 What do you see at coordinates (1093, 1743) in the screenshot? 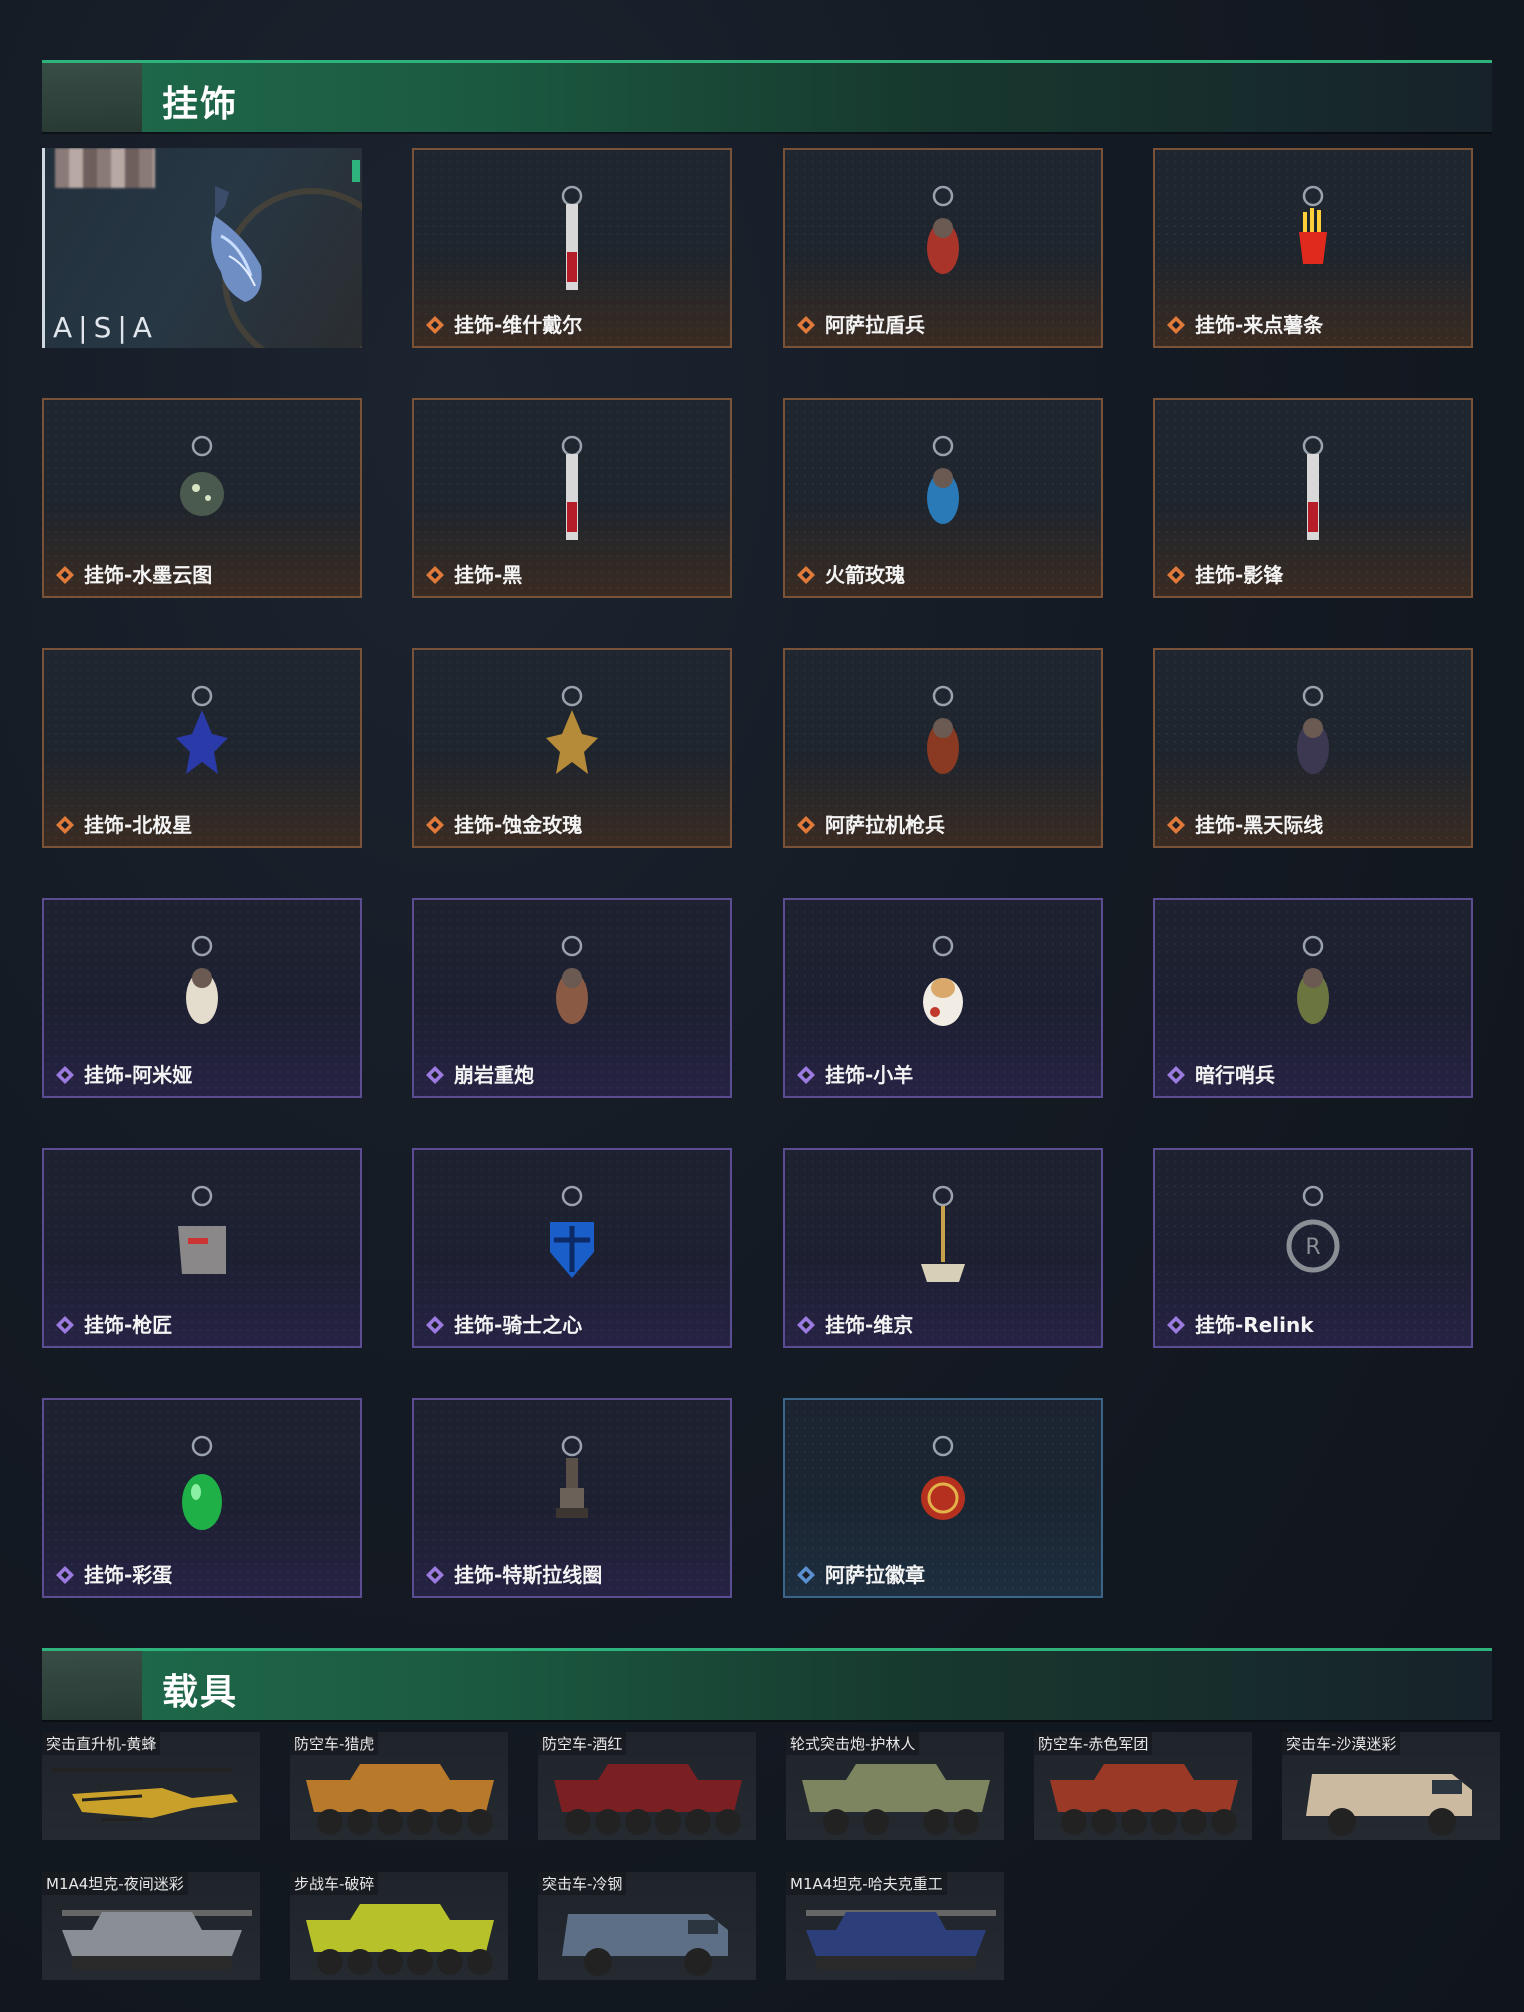
I see `vehicle-label: 防空车-赤色军团` at bounding box center [1093, 1743].